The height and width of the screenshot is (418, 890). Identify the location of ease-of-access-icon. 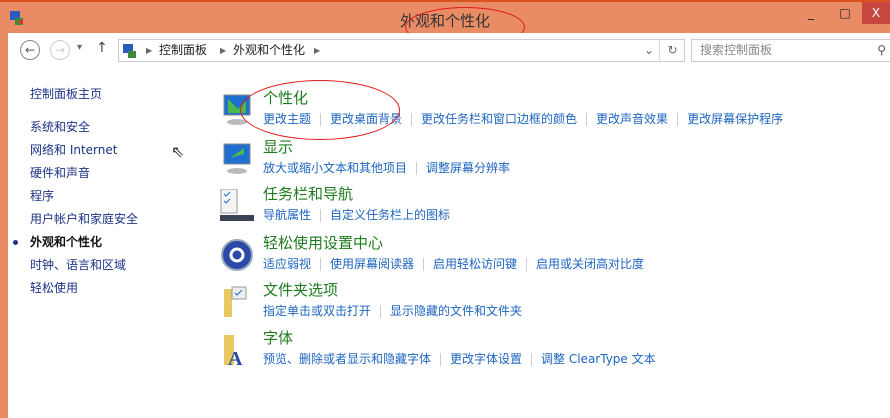
(237, 255).